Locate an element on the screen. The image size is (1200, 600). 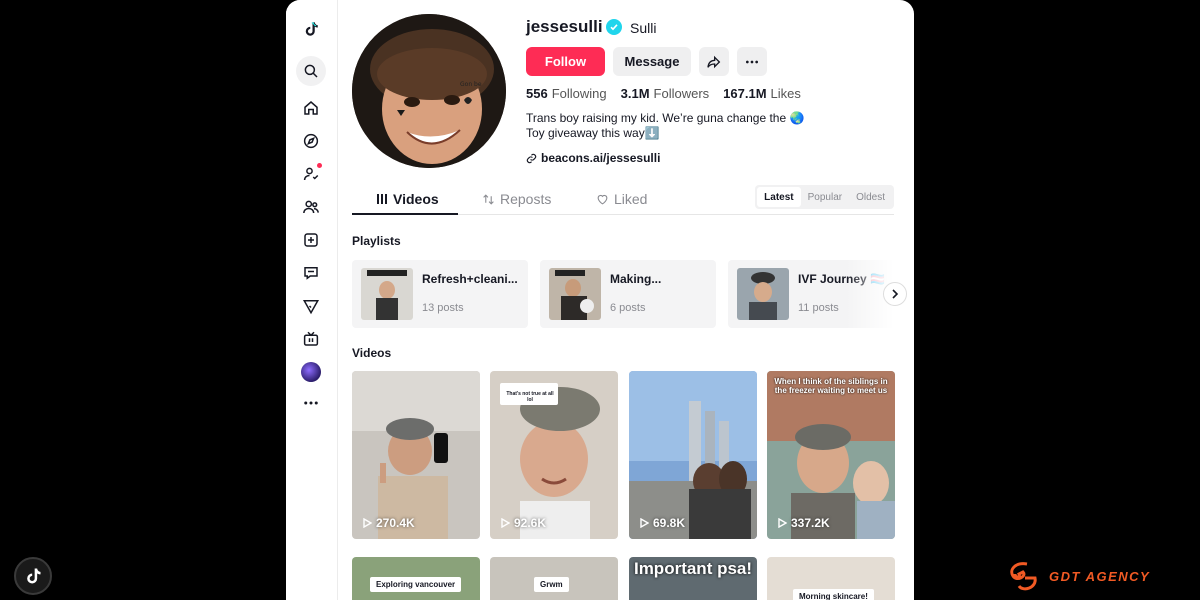
nickname: Sulli is located at coordinates (643, 28).